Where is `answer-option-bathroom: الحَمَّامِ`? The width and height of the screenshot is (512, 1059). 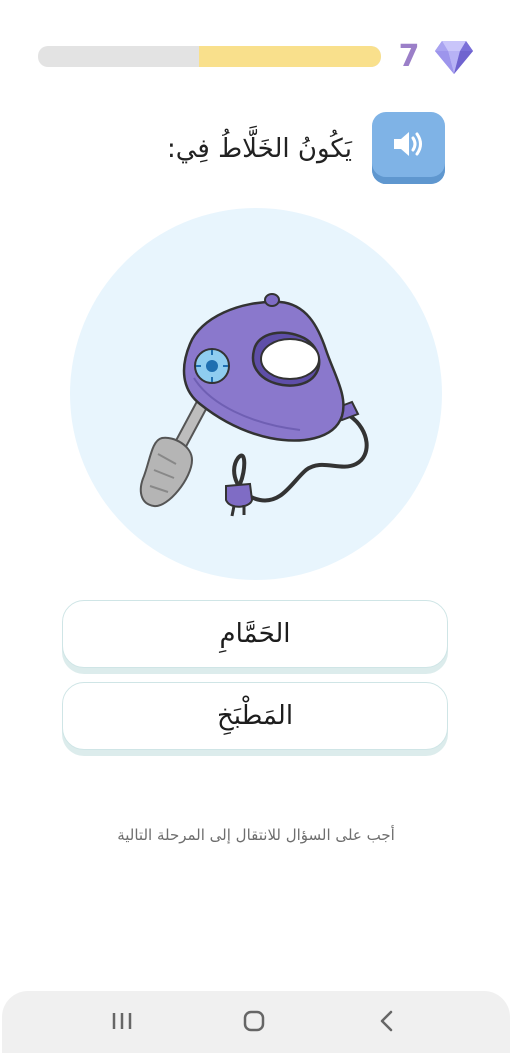 answer-option-bathroom: الحَمَّامِ is located at coordinates (255, 634).